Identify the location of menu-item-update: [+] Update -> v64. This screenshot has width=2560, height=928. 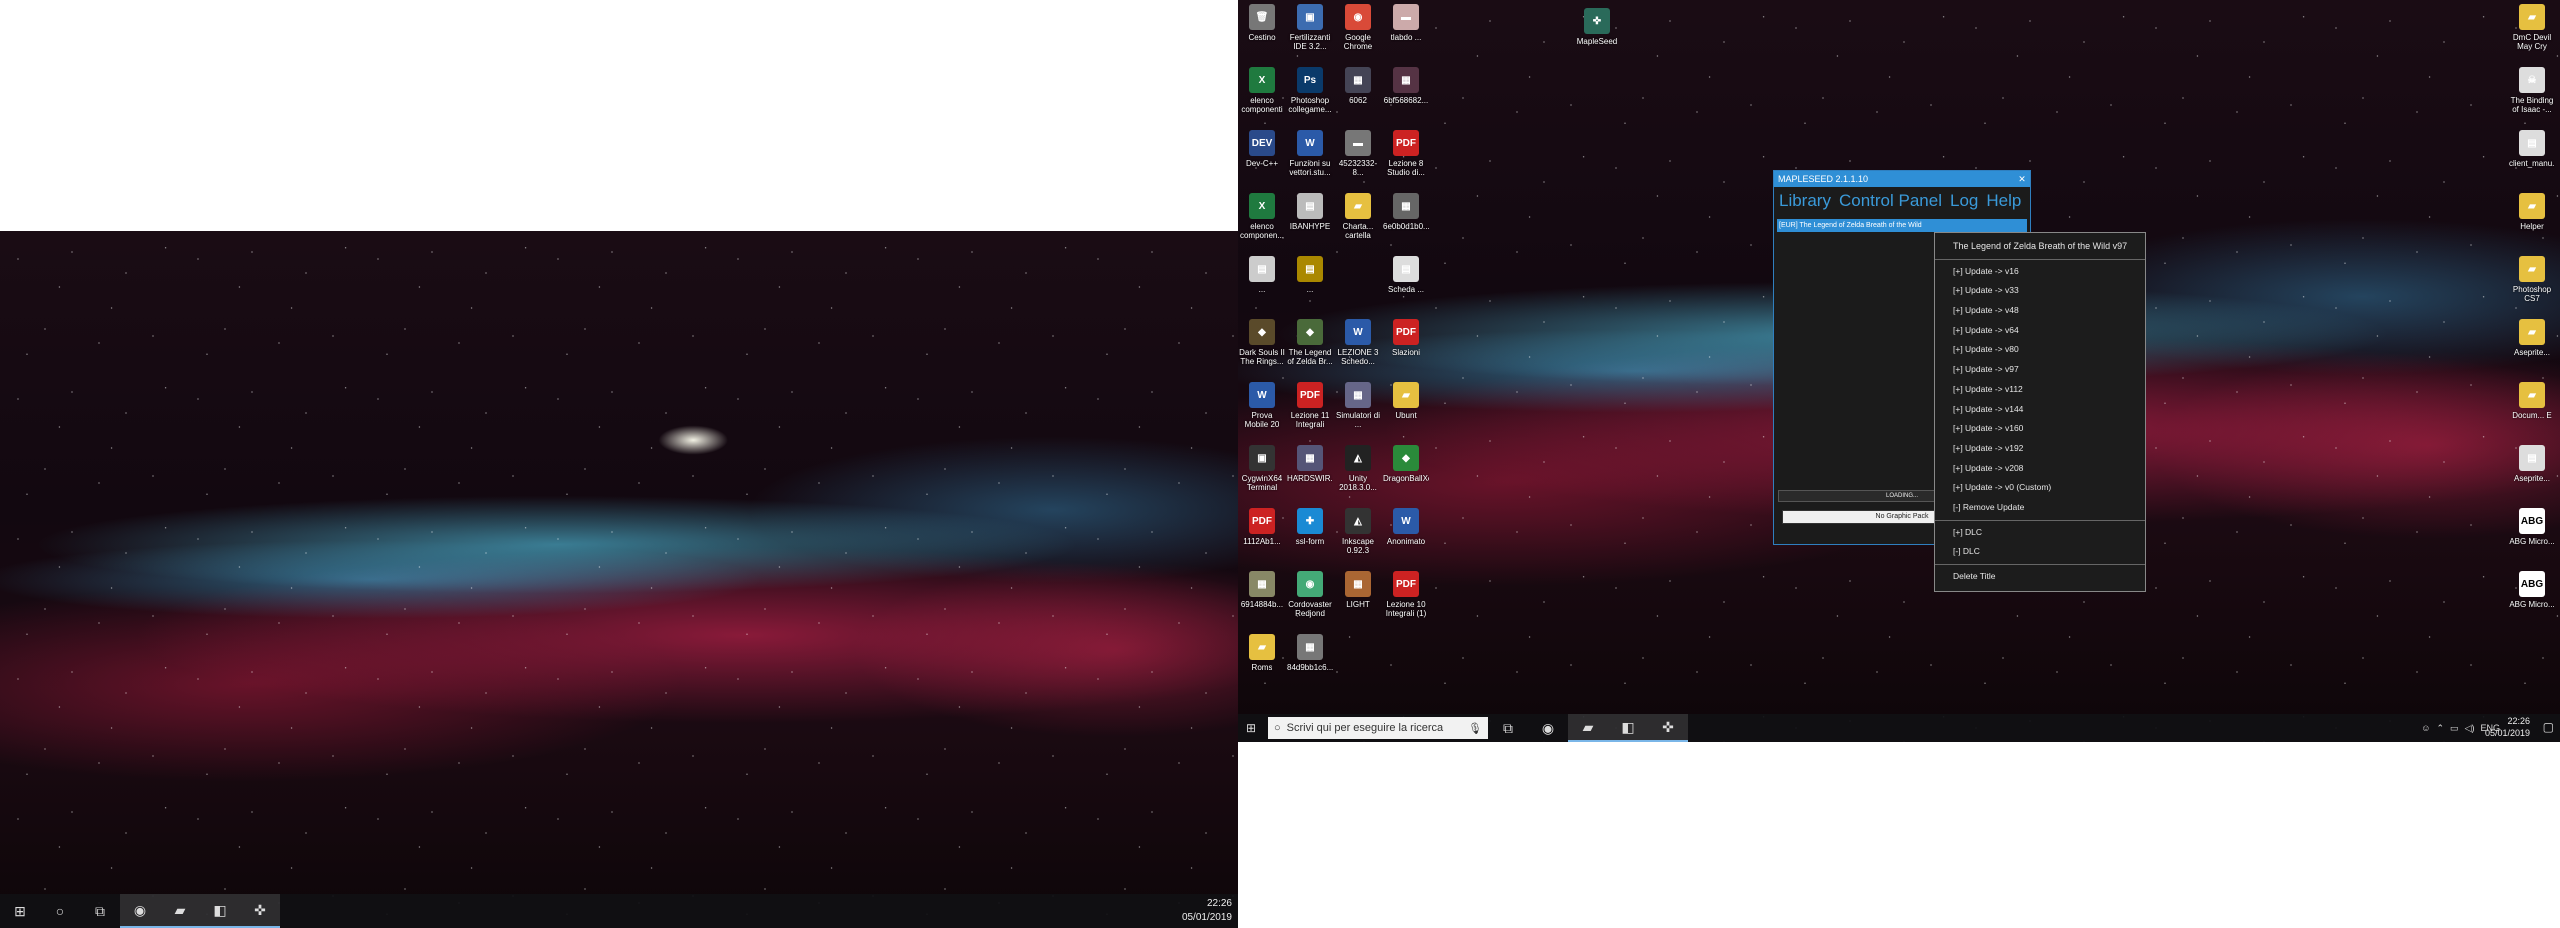
(2040, 331).